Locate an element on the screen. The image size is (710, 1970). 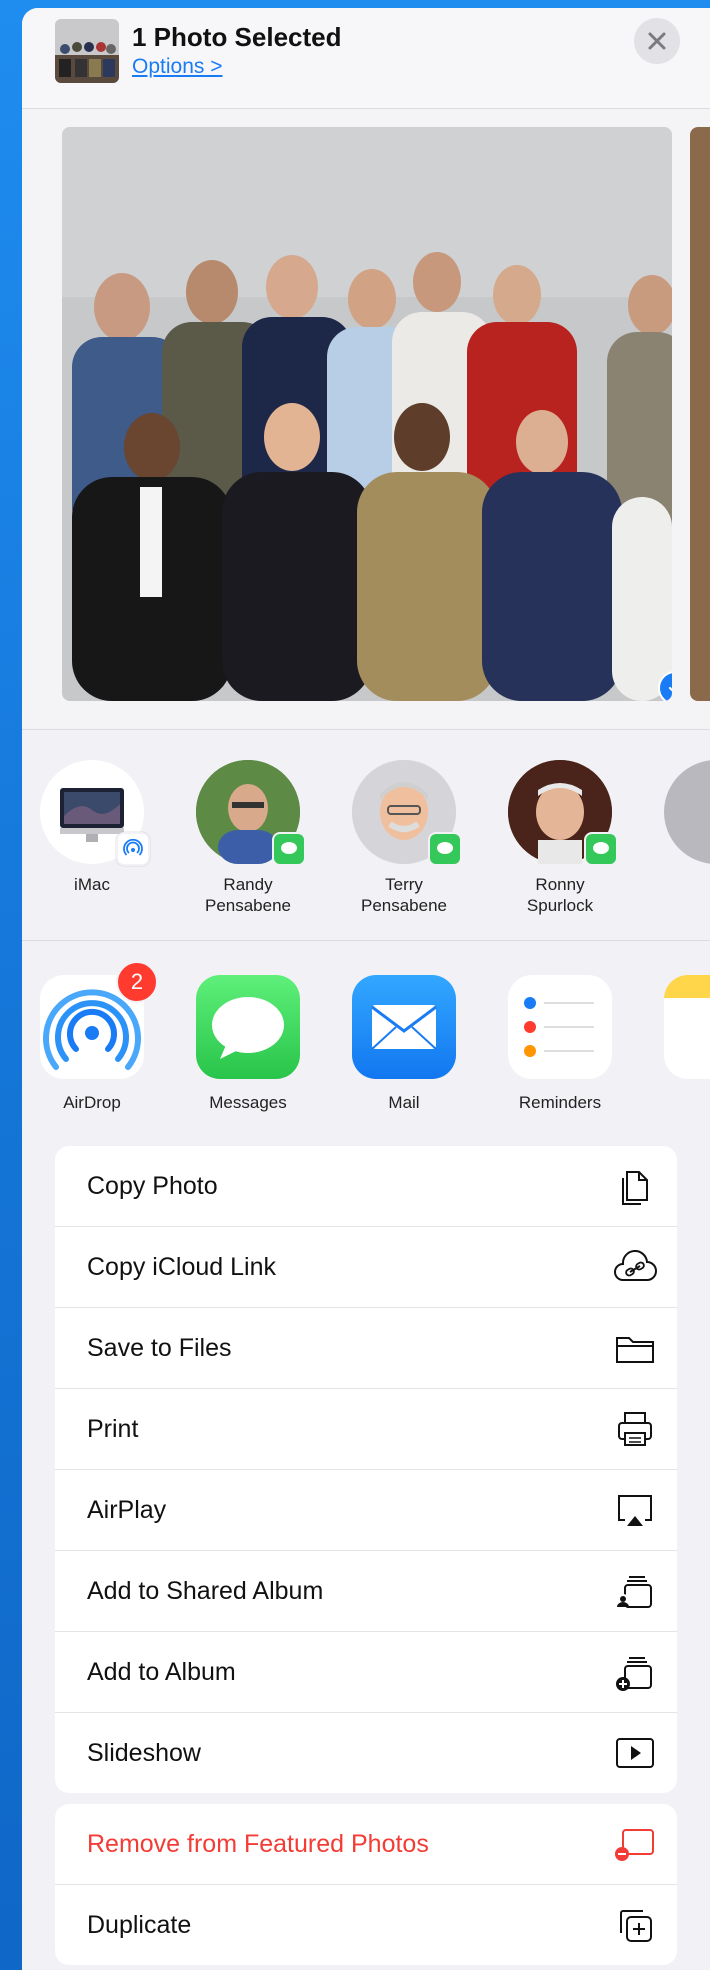
action-add-to-shared-album: Add to Shared Album is located at coordinates (366, 1591).